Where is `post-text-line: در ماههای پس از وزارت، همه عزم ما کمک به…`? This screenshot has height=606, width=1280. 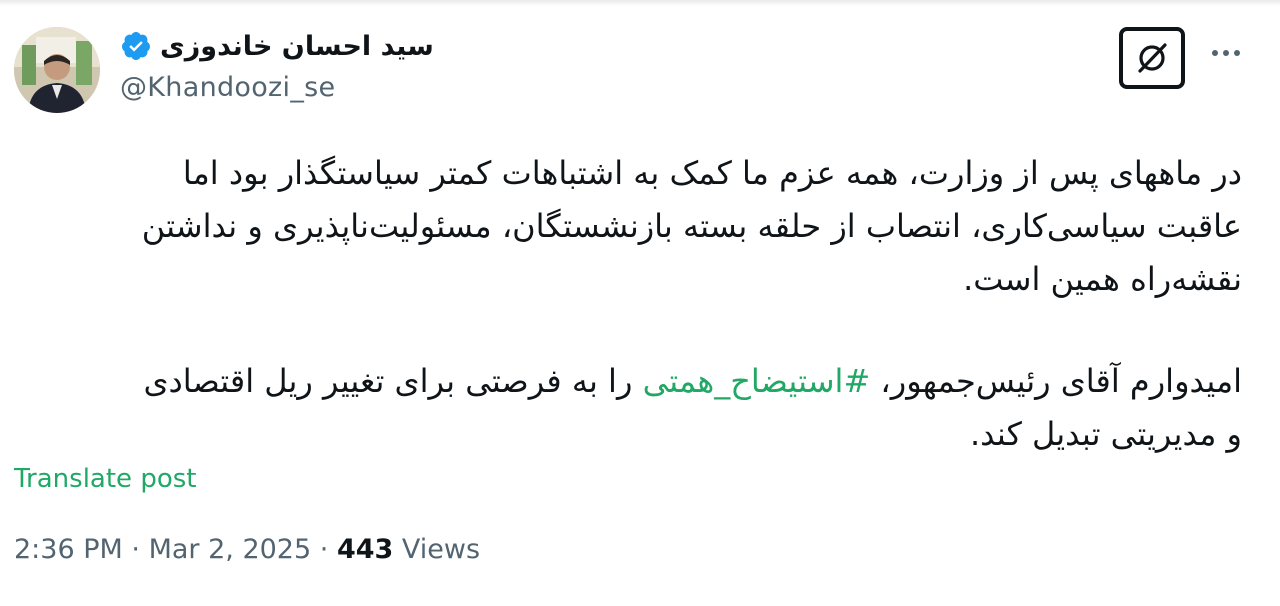 post-text-line: در ماههای پس از وزارت، همه عزم ما کمک به… is located at coordinates (712, 173).